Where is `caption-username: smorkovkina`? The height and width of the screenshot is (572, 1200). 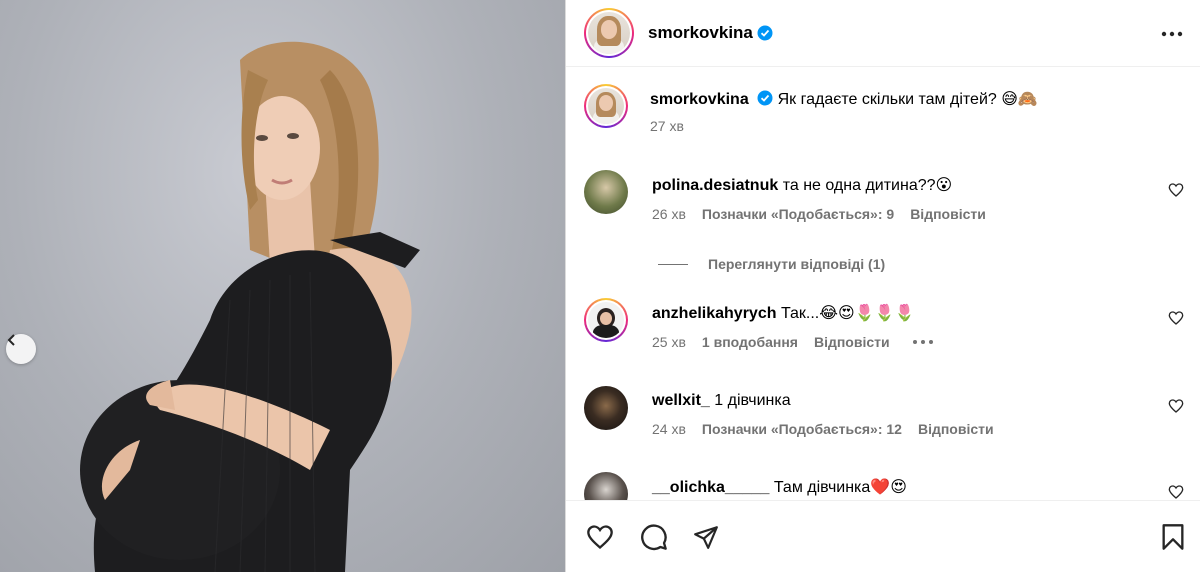
caption-username: smorkovkina is located at coordinates (699, 99).